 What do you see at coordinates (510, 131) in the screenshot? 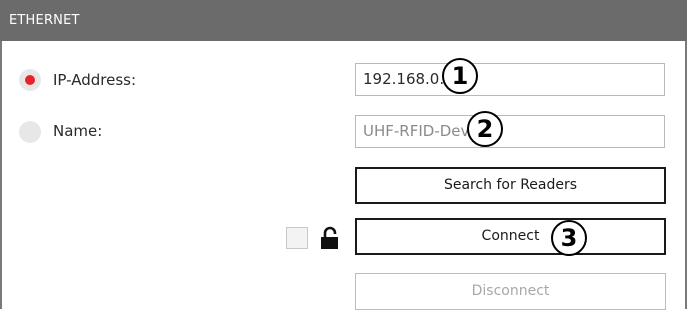
I see `name-input: UHF-RFID-Device` at bounding box center [510, 131].